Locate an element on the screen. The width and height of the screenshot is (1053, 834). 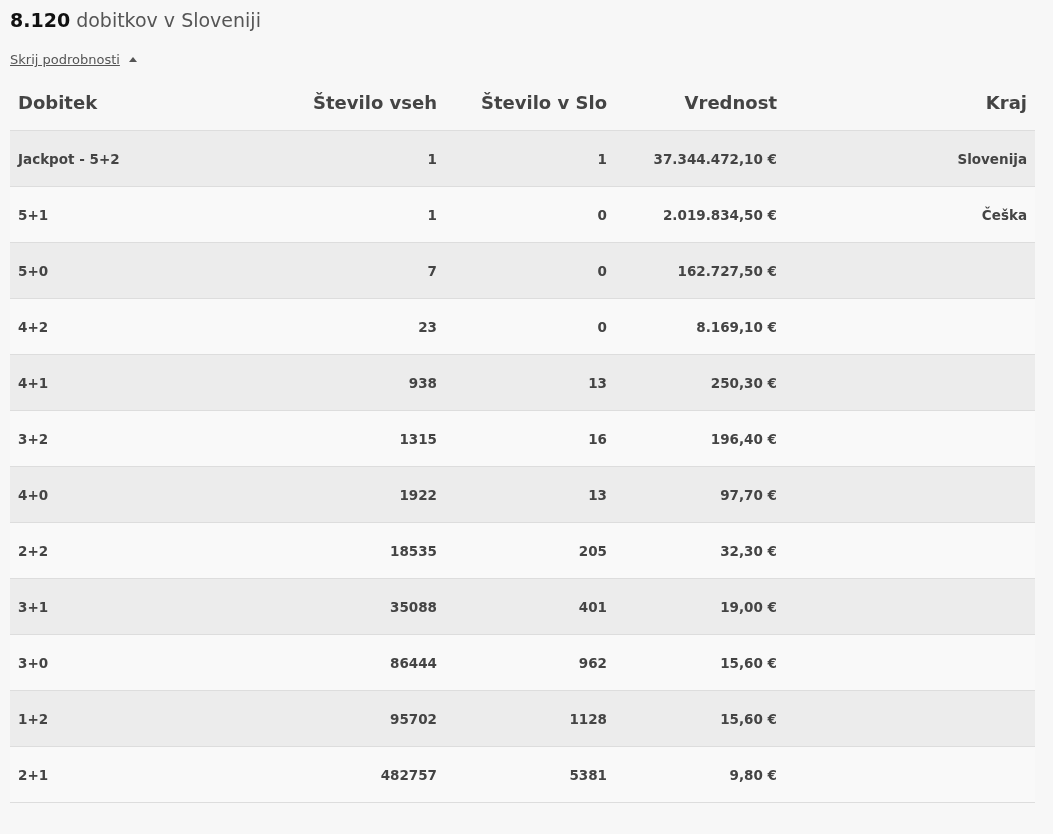
table-cell: 1+2 is located at coordinates (33, 718).